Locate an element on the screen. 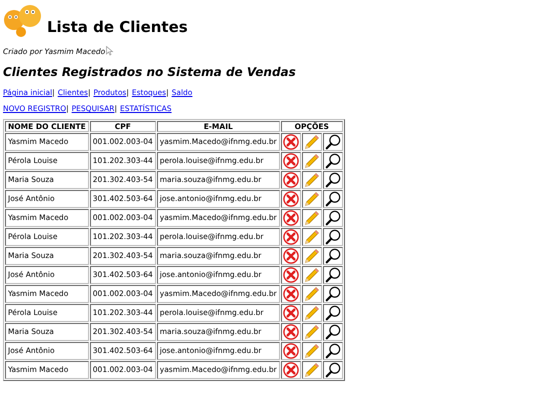 The height and width of the screenshot is (405, 540). page-title: Lista de Clientes is located at coordinates (117, 27).